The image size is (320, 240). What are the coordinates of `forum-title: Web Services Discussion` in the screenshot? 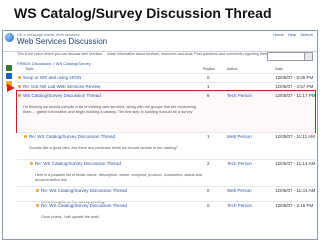 It's located at (62, 41).